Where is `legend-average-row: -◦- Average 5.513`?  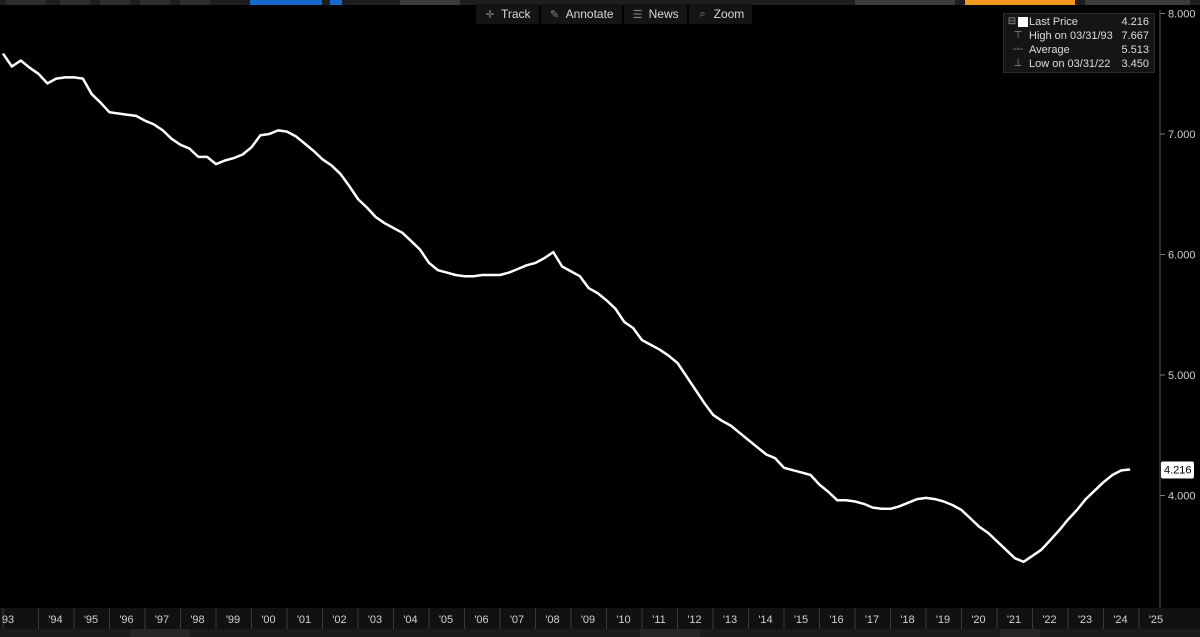
legend-average-row: -◦- Average 5.513 is located at coordinates (1079, 50).